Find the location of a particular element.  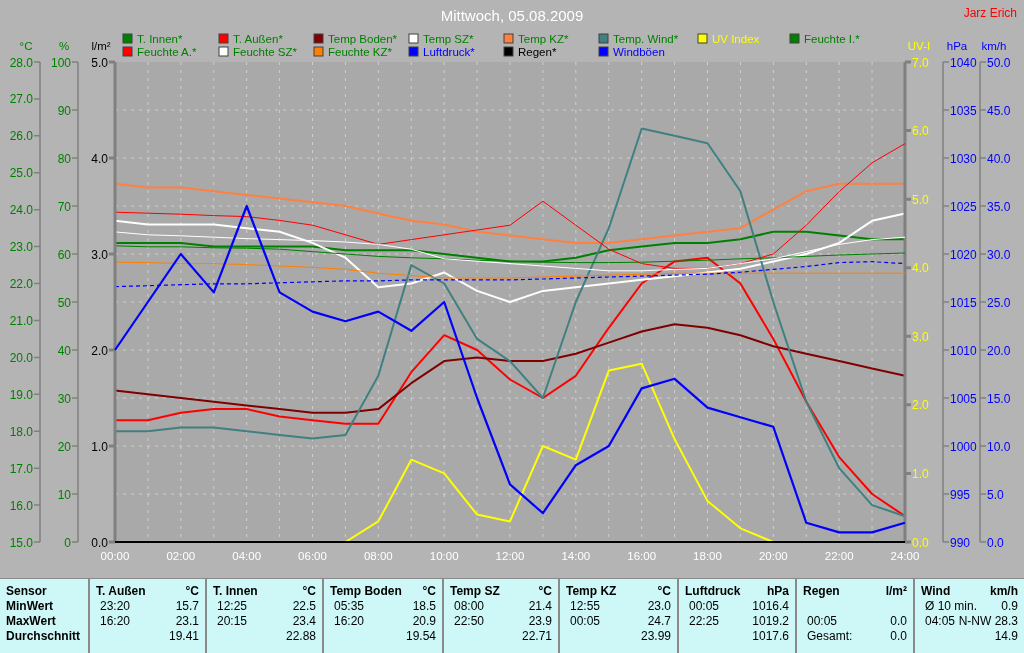

tick-label: 18.0 is located at coordinates (21, 431).